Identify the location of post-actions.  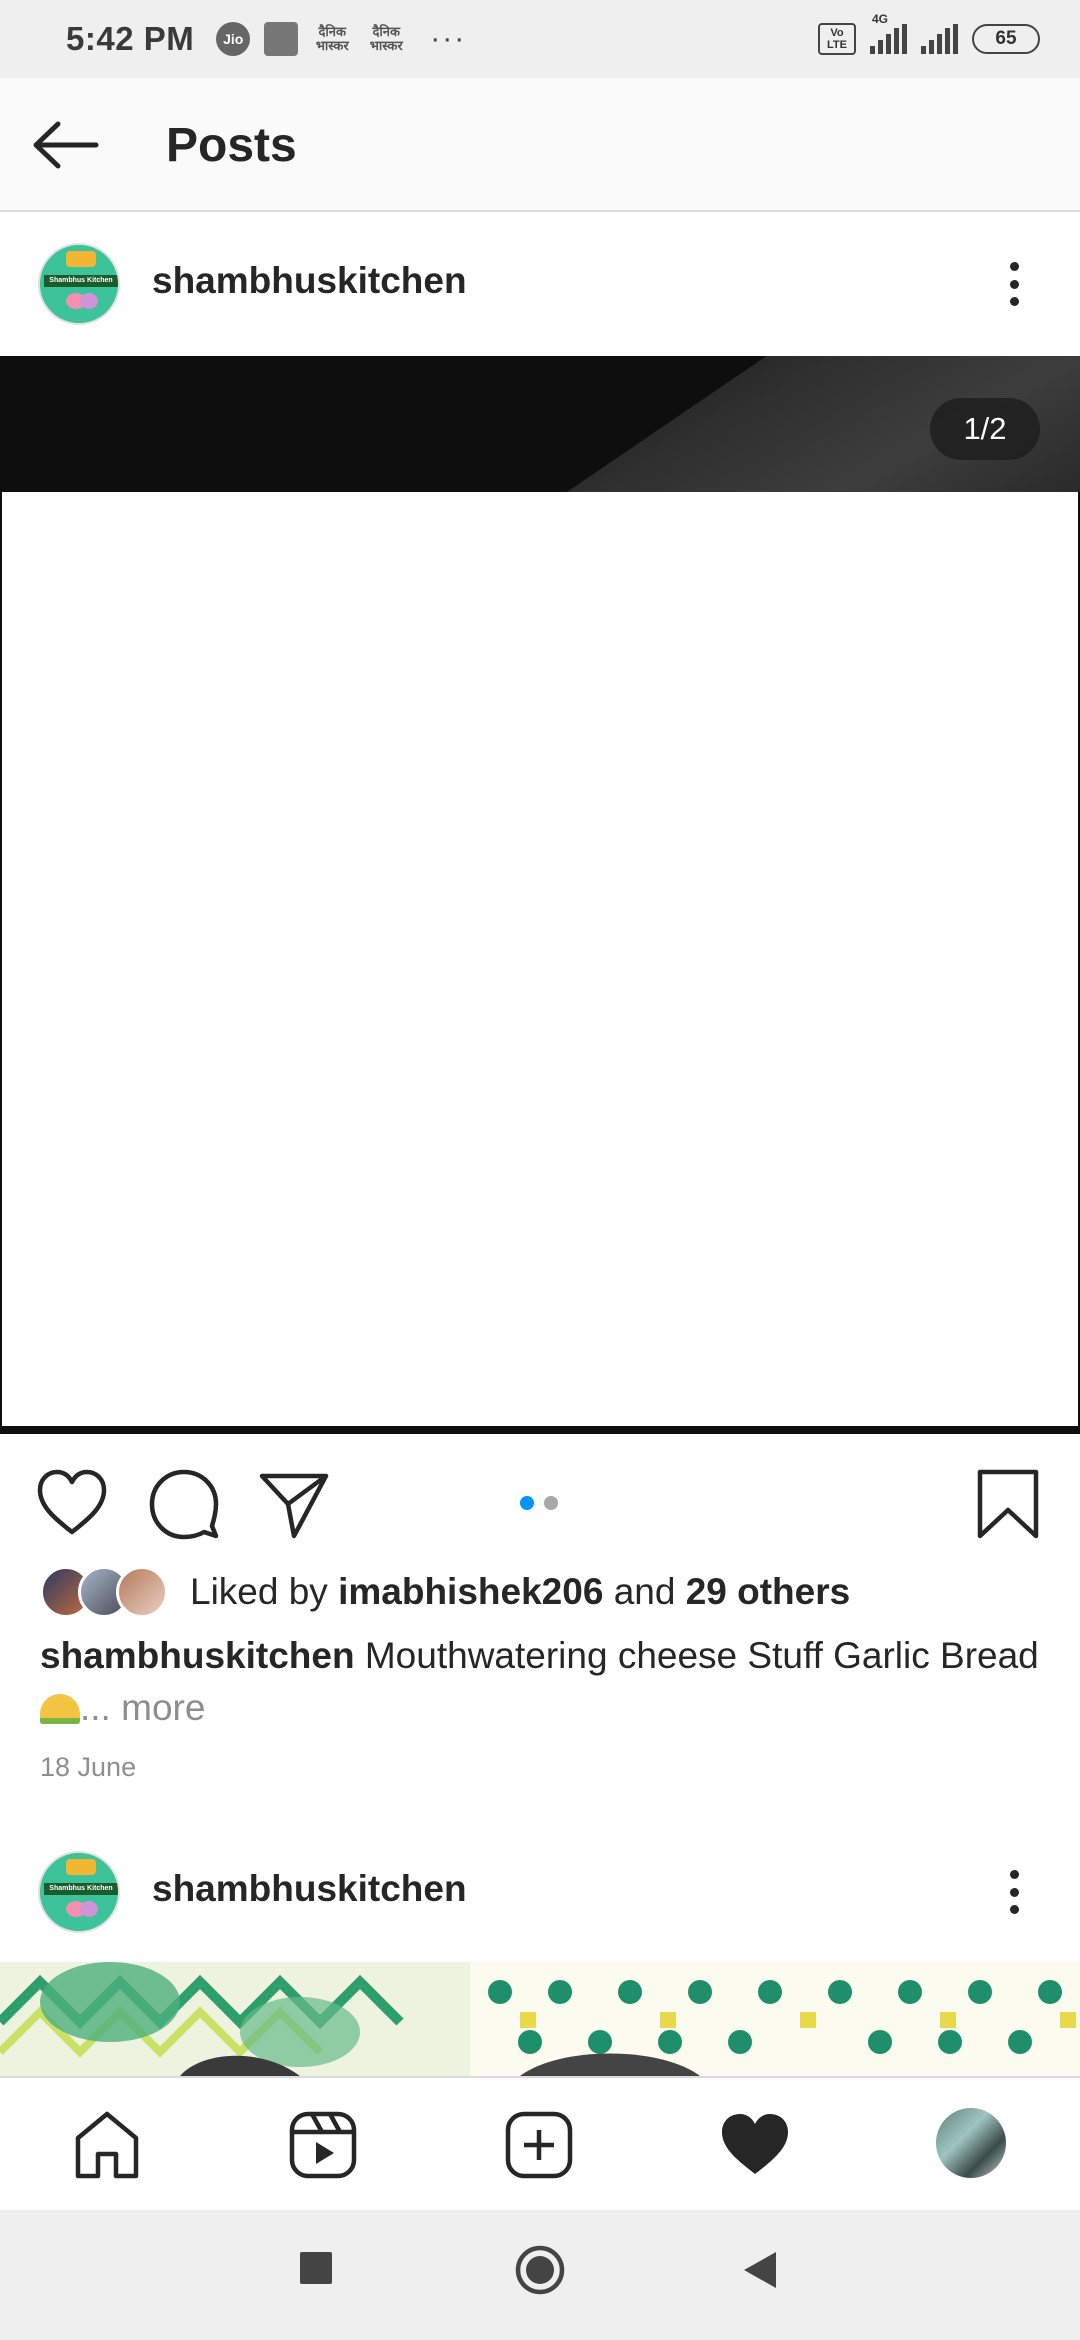
(540, 1502).